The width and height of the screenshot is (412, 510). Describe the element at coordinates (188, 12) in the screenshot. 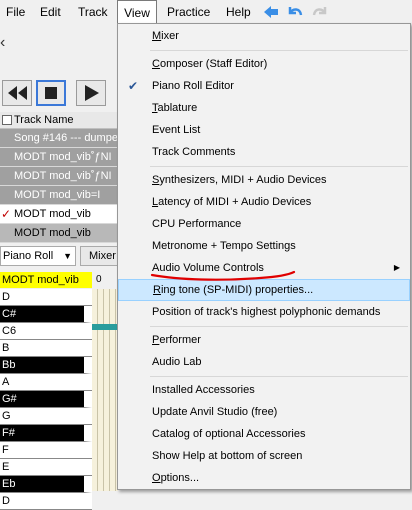

I see `menu-practice: Practice` at that location.